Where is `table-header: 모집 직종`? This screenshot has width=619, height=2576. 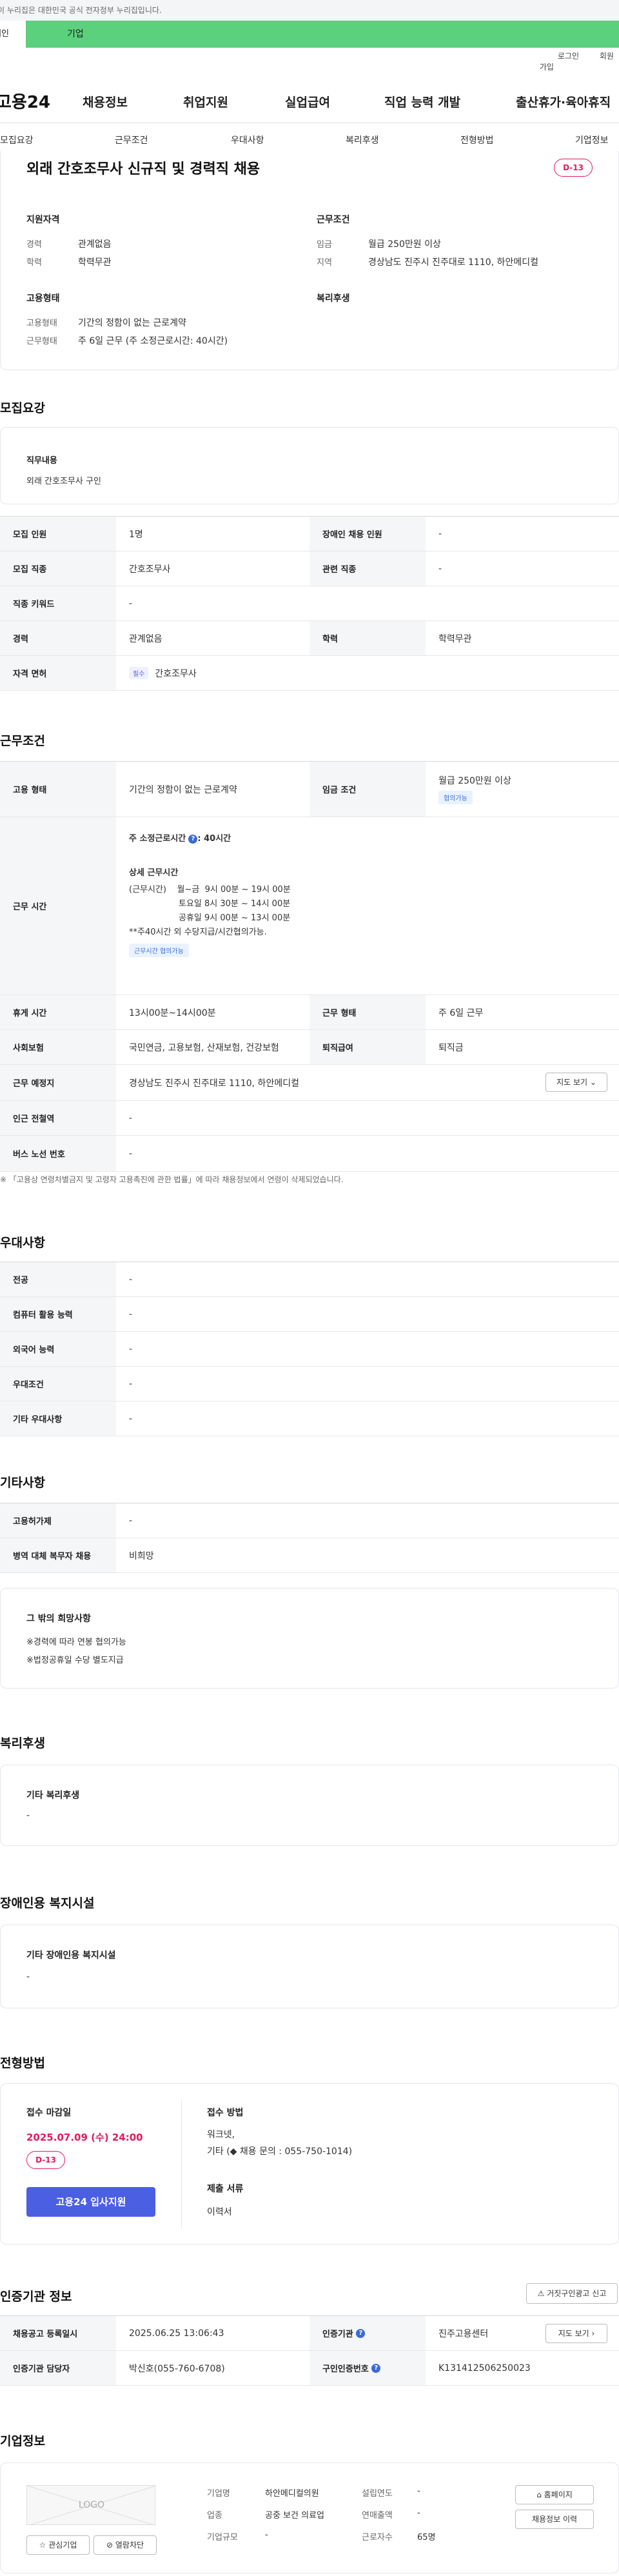
table-header: 모집 직종 is located at coordinates (58, 568).